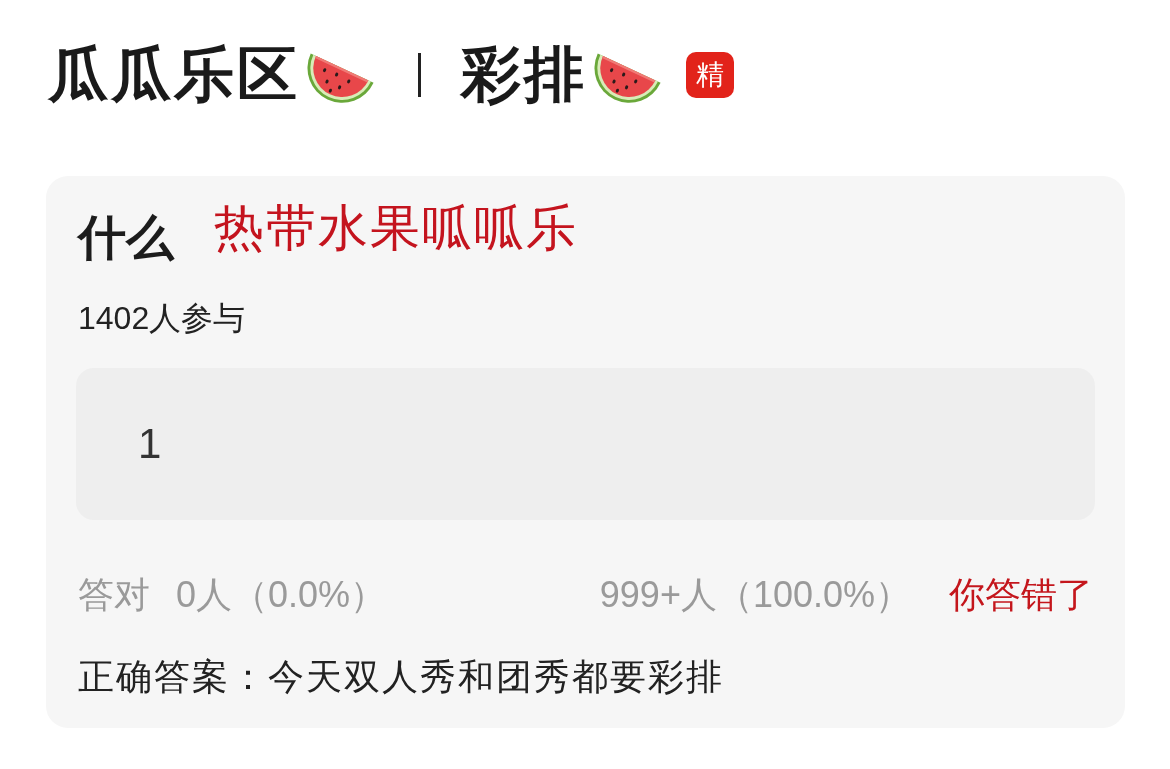 The height and width of the screenshot is (769, 1170). I want to click on correct-answer-text: 正确答案：今天双人秀和团秀都要彩排, so click(401, 677).